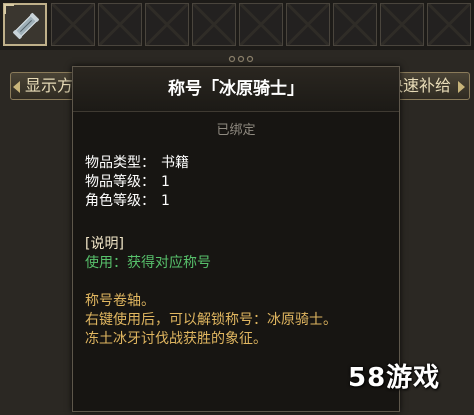  What do you see at coordinates (394, 378) in the screenshot?
I see `watermark: 58游戏` at bounding box center [394, 378].